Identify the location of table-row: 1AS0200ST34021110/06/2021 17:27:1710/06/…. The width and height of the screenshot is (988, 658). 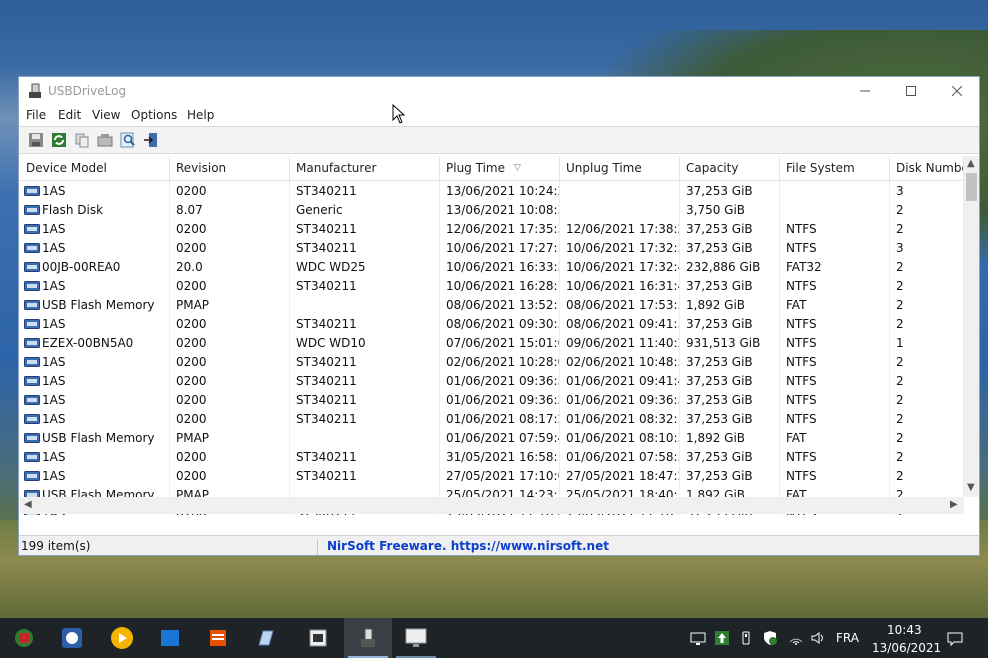
(492, 247).